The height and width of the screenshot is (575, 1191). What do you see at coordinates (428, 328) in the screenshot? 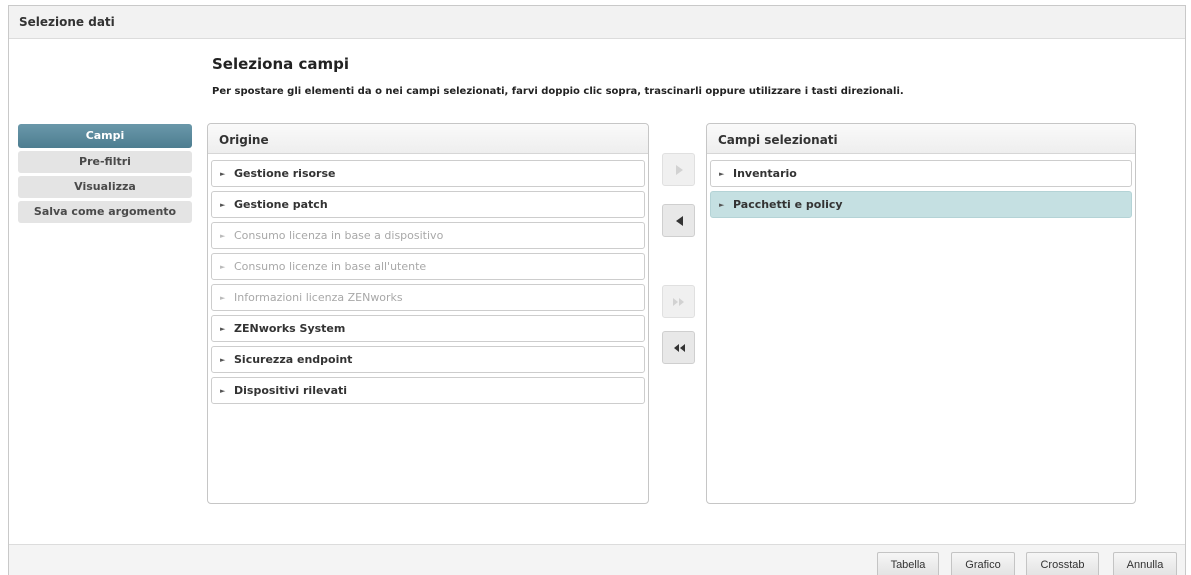
I see `list-item: ► ZENworks System` at bounding box center [428, 328].